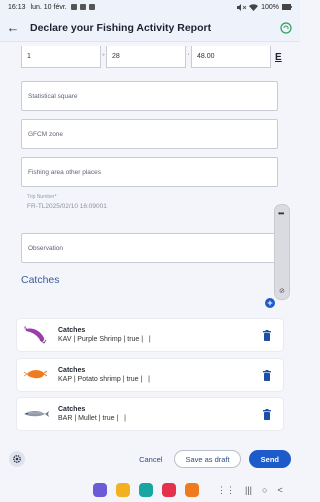 Image resolution: width=320 pixels, height=502 pixels. What do you see at coordinates (48, 7) in the screenshot?
I see `status-date: lun. 10 févr.` at bounding box center [48, 7].